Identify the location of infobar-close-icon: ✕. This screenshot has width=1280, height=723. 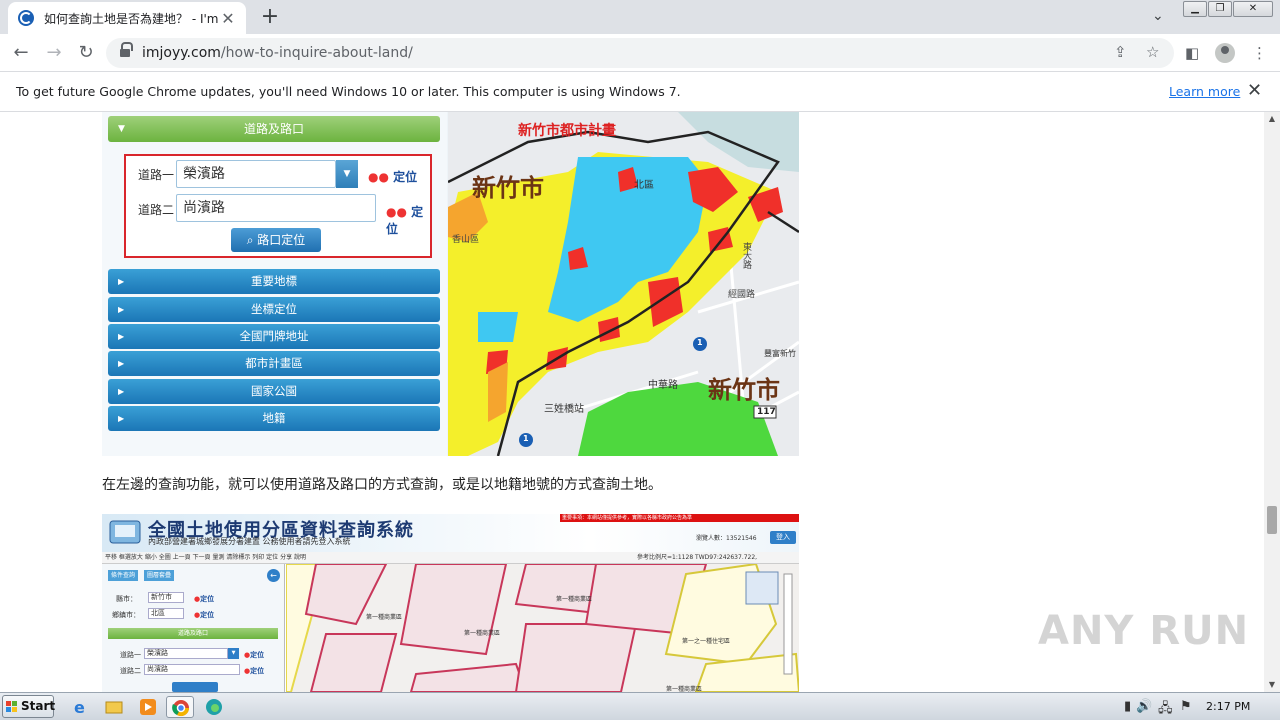
(1254, 90).